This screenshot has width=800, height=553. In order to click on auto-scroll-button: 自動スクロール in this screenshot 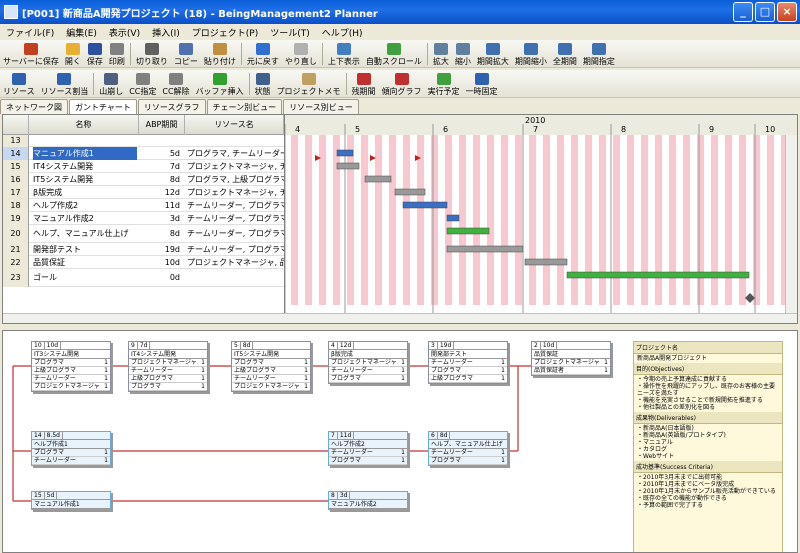, I will do `click(394, 53)`.